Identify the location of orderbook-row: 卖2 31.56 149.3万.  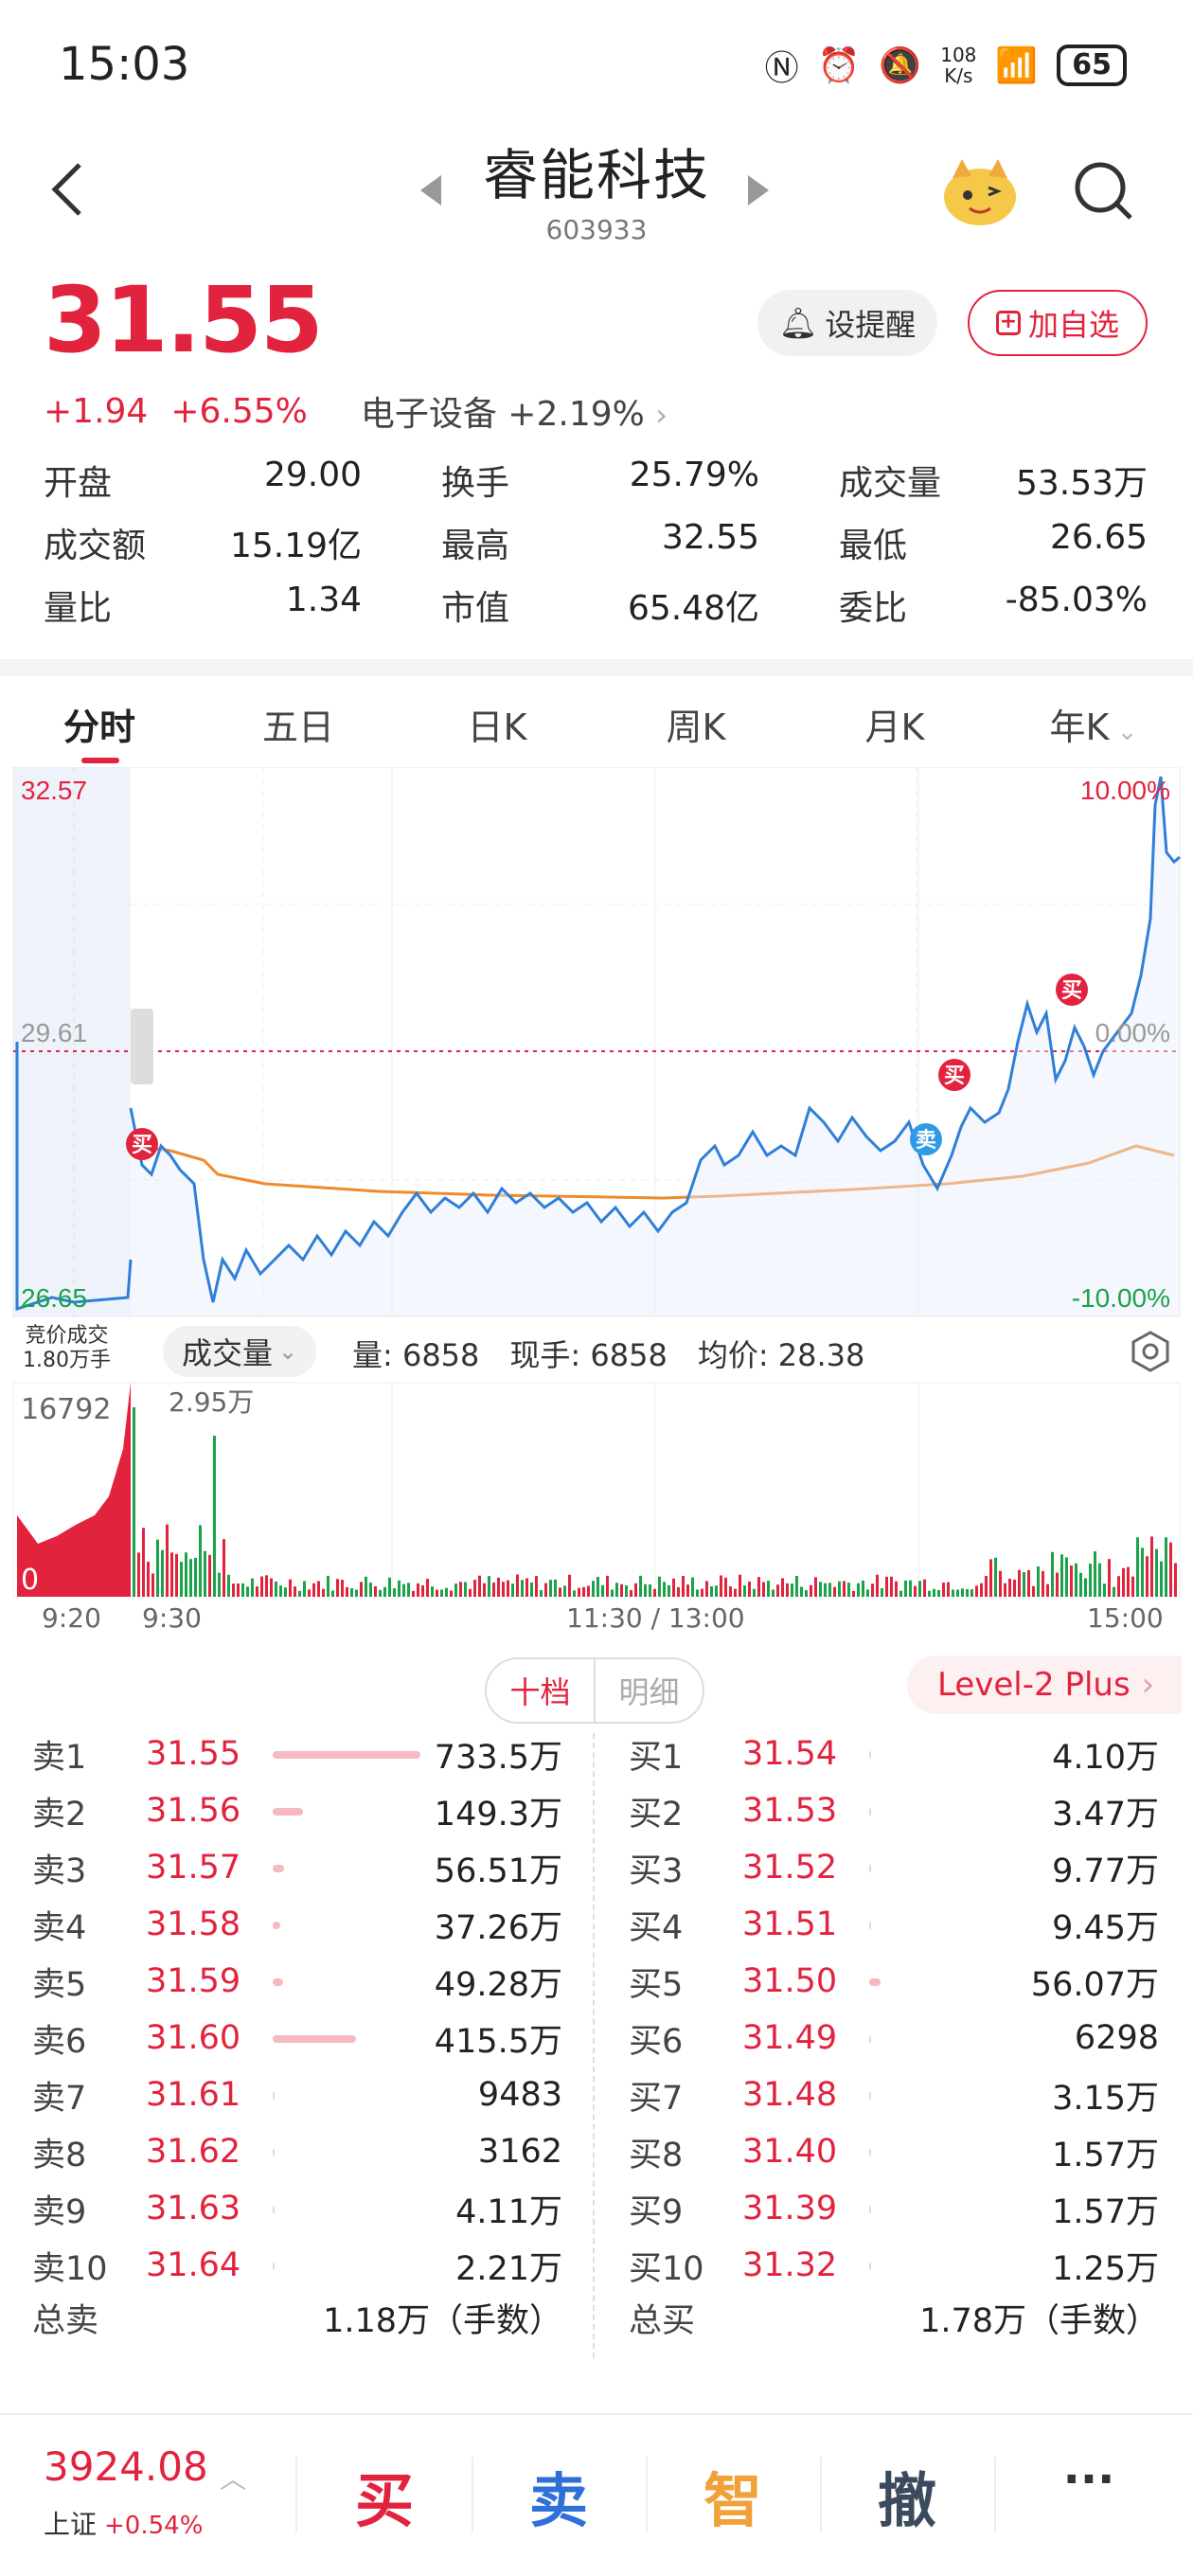
(297, 1810).